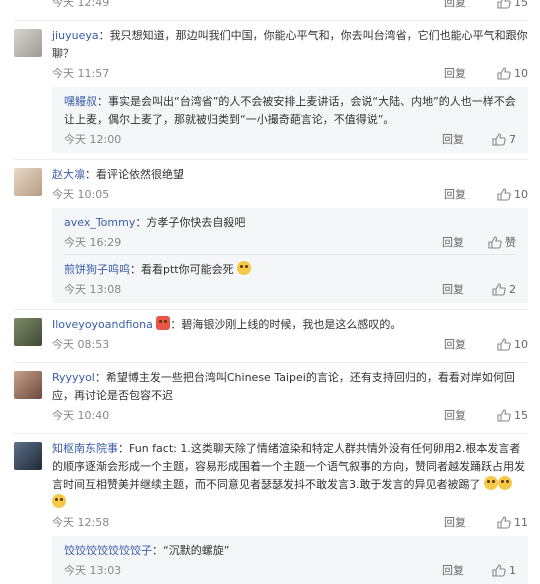  What do you see at coordinates (140, 174) in the screenshot?
I see `comment-text: 看评论依然很绝望` at bounding box center [140, 174].